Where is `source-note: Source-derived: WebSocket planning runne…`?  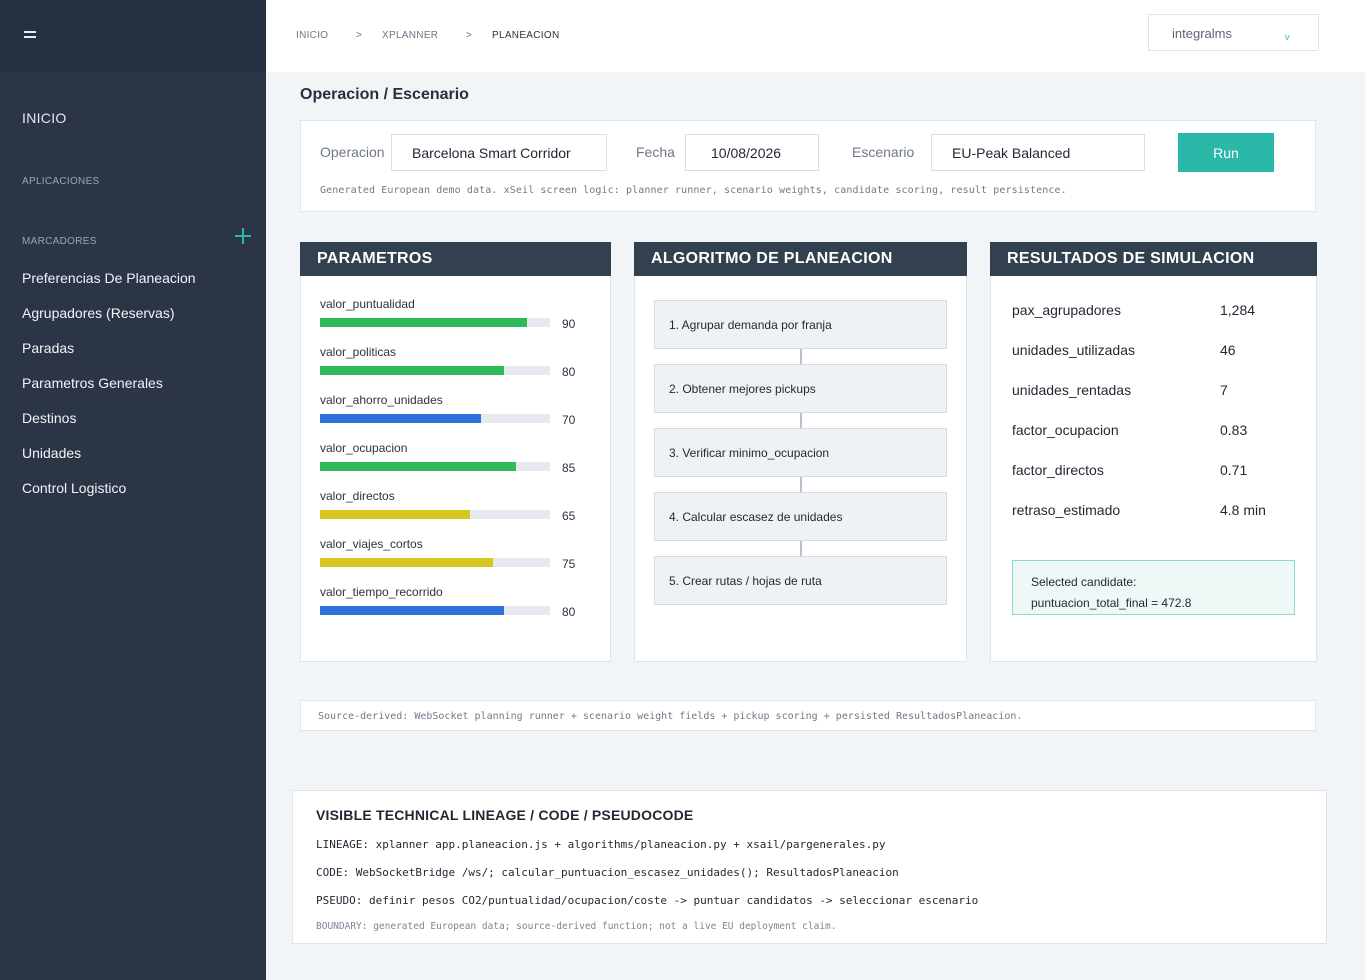 source-note: Source-derived: WebSocket planning runne… is located at coordinates (808, 715).